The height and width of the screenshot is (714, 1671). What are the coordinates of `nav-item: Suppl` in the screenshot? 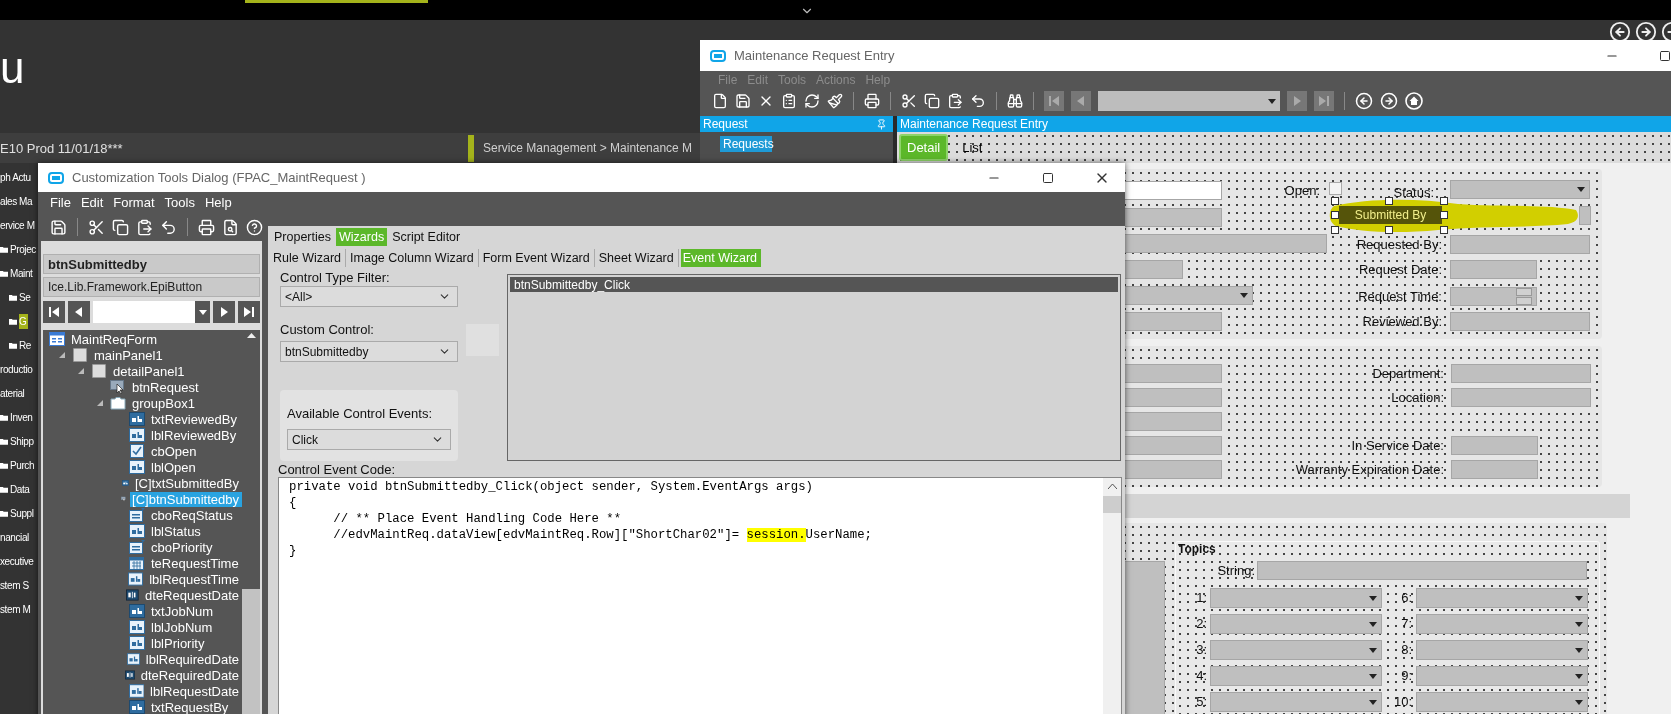 It's located at (23, 513).